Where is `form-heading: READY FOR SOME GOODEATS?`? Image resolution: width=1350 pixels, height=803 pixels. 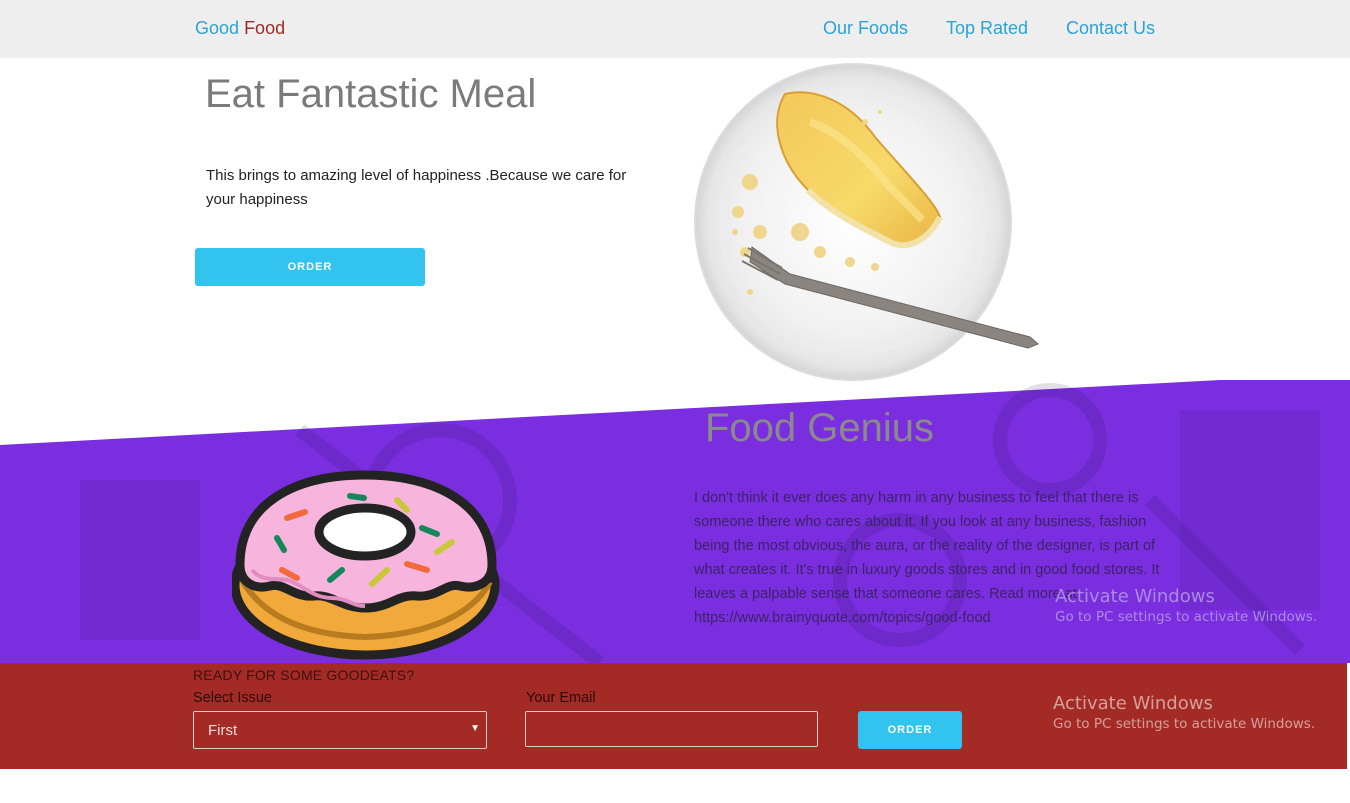
form-heading: READY FOR SOME GOODEATS? is located at coordinates (304, 675).